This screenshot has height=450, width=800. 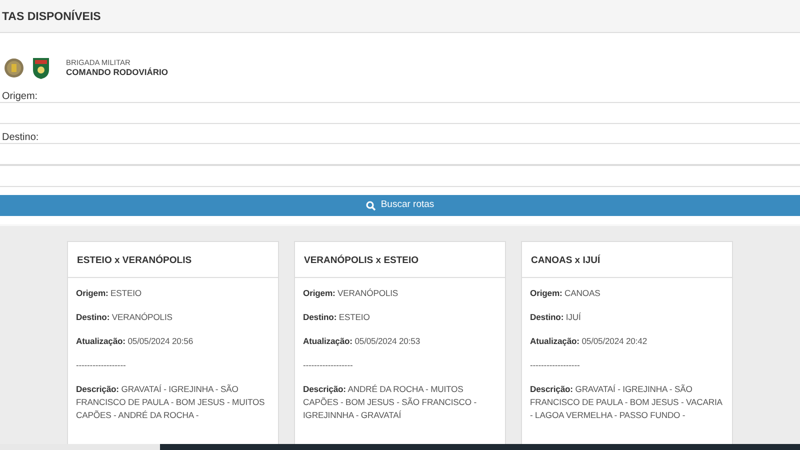 What do you see at coordinates (362, 341) in the screenshot?
I see `route-detail: Atualização: 05/05/2024 20:53` at bounding box center [362, 341].